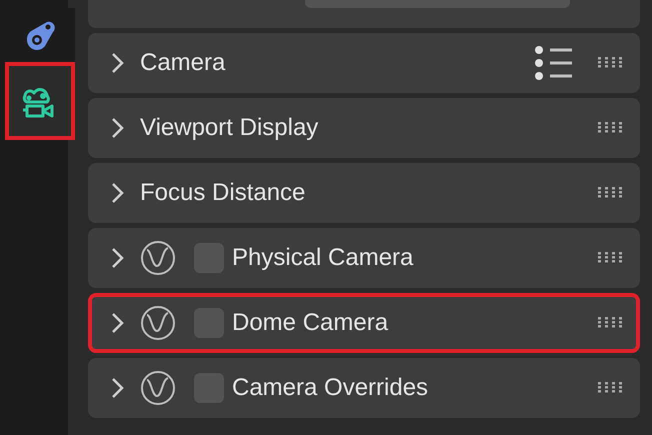 The image size is (652, 435). What do you see at coordinates (323, 258) in the screenshot?
I see `panel-title: Physical Camera` at bounding box center [323, 258].